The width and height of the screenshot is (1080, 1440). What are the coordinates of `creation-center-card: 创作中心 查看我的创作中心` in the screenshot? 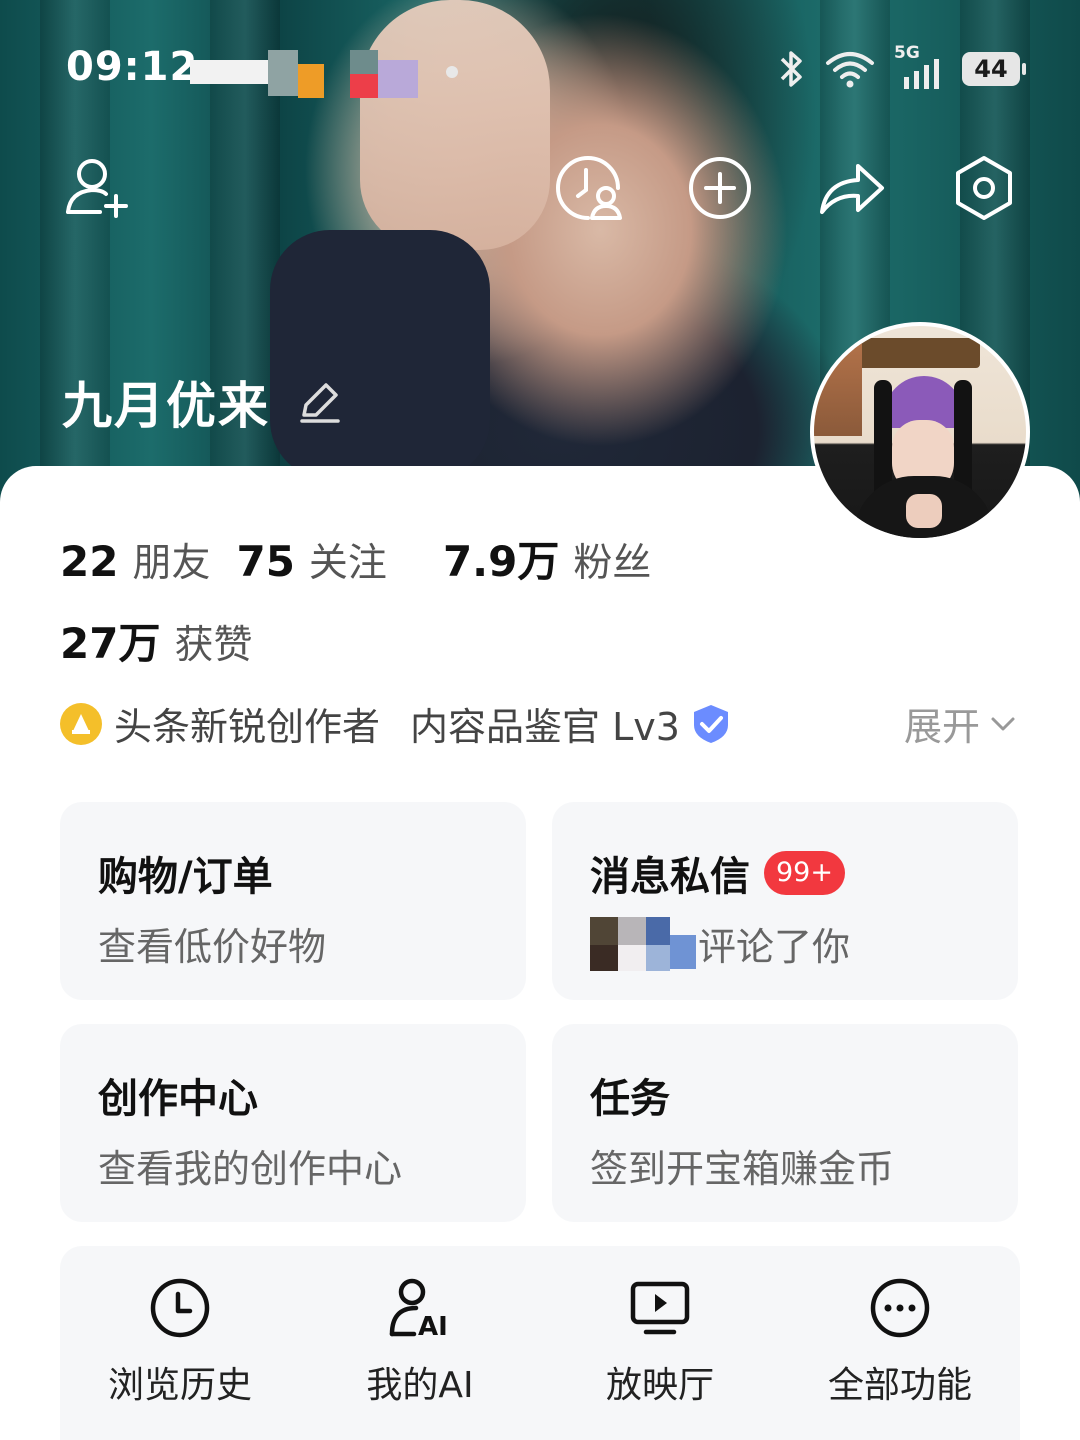 It's located at (293, 1123).